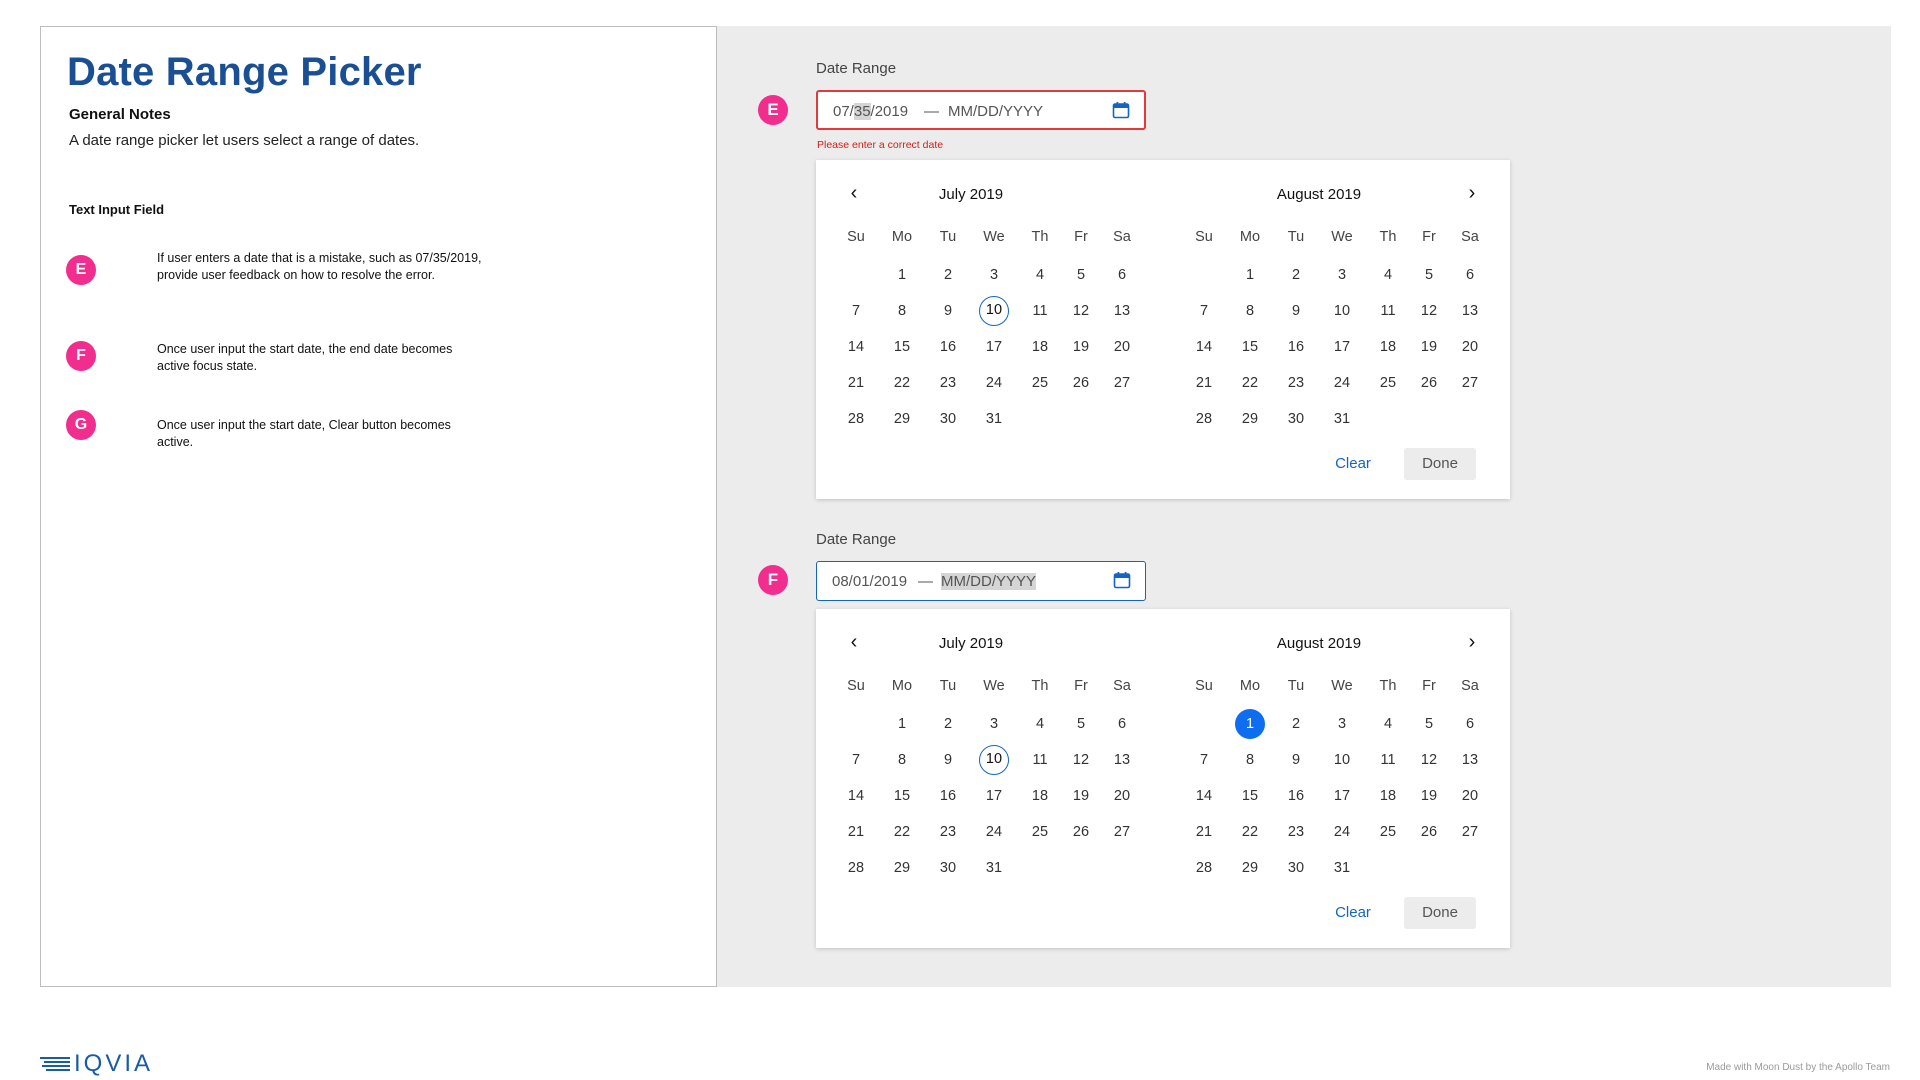 This screenshot has width=1920, height=1080. What do you see at coordinates (869, 581) in the screenshot?
I see `start-date-field: 08/01/2019` at bounding box center [869, 581].